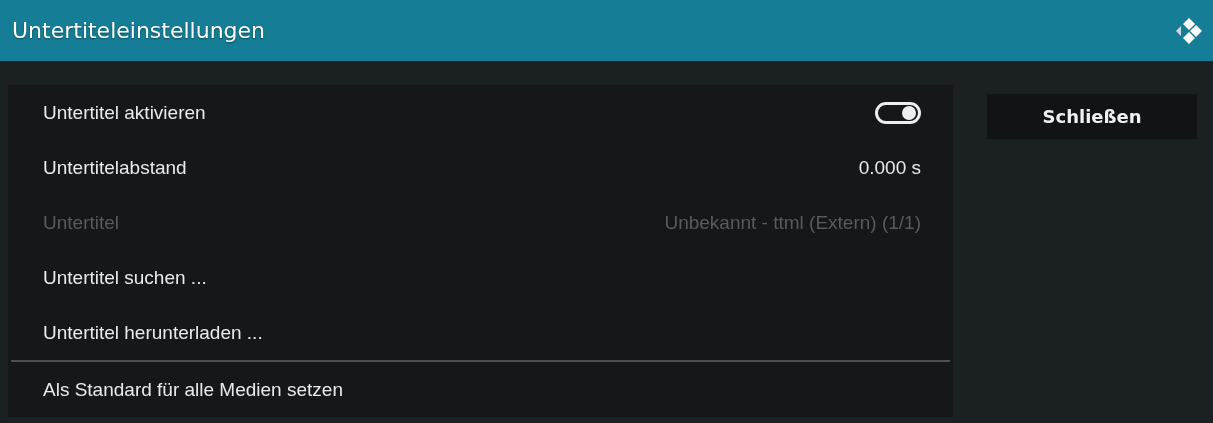 This screenshot has width=1213, height=423. Describe the element at coordinates (115, 167) in the screenshot. I see `setting-label: Untertitelabstand` at that location.